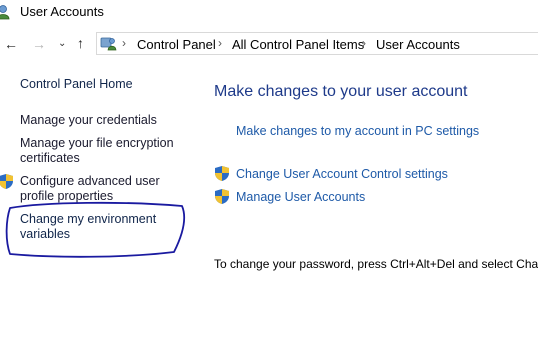 The width and height of the screenshot is (538, 342). Describe the element at coordinates (76, 84) in the screenshot. I see `control-panel-home-link: Control Panel Home` at that location.